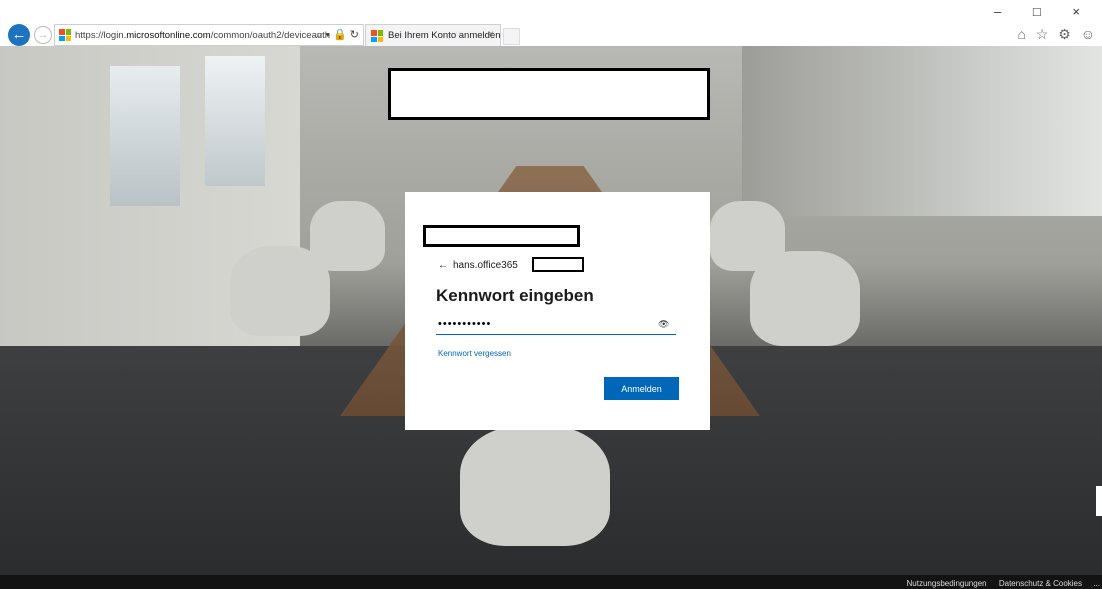 This screenshot has height=589, width=1102. What do you see at coordinates (663, 324) in the screenshot?
I see `reveal-password-icon: 👁` at bounding box center [663, 324].